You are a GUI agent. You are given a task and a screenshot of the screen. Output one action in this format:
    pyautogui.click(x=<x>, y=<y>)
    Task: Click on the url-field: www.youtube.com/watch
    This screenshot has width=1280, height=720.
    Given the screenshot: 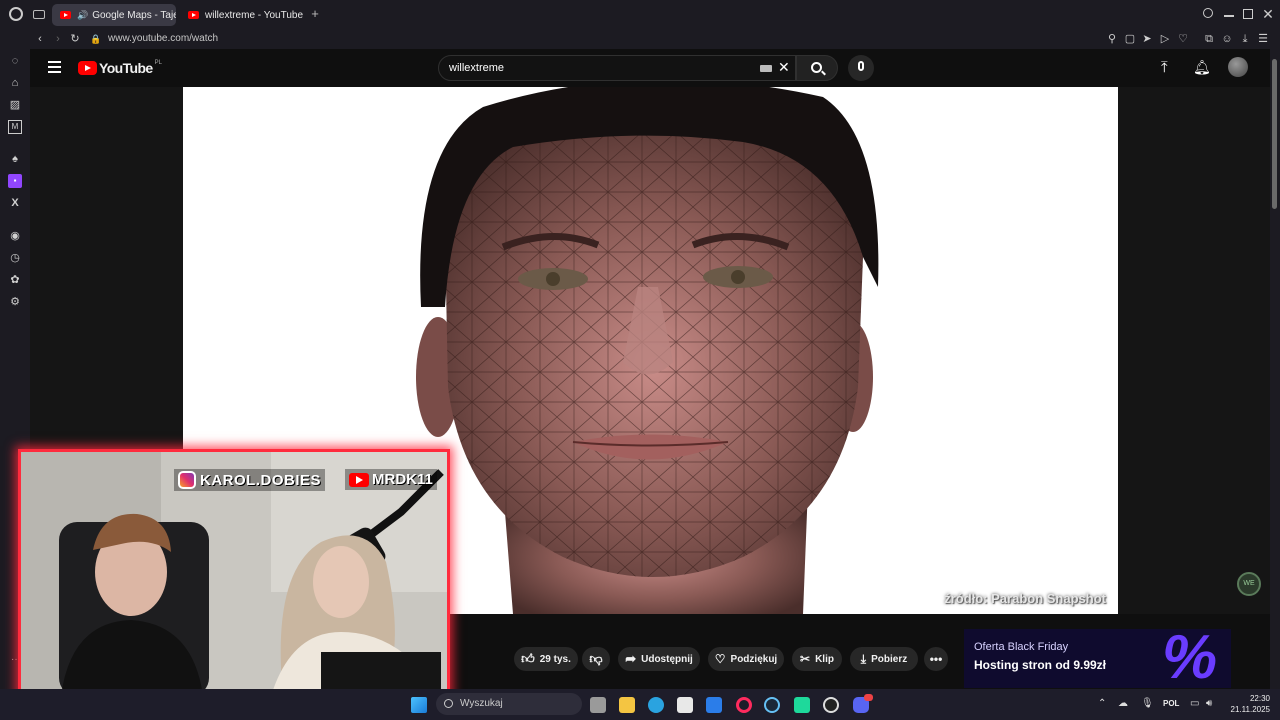 What is the action you would take?
    pyautogui.click(x=163, y=39)
    